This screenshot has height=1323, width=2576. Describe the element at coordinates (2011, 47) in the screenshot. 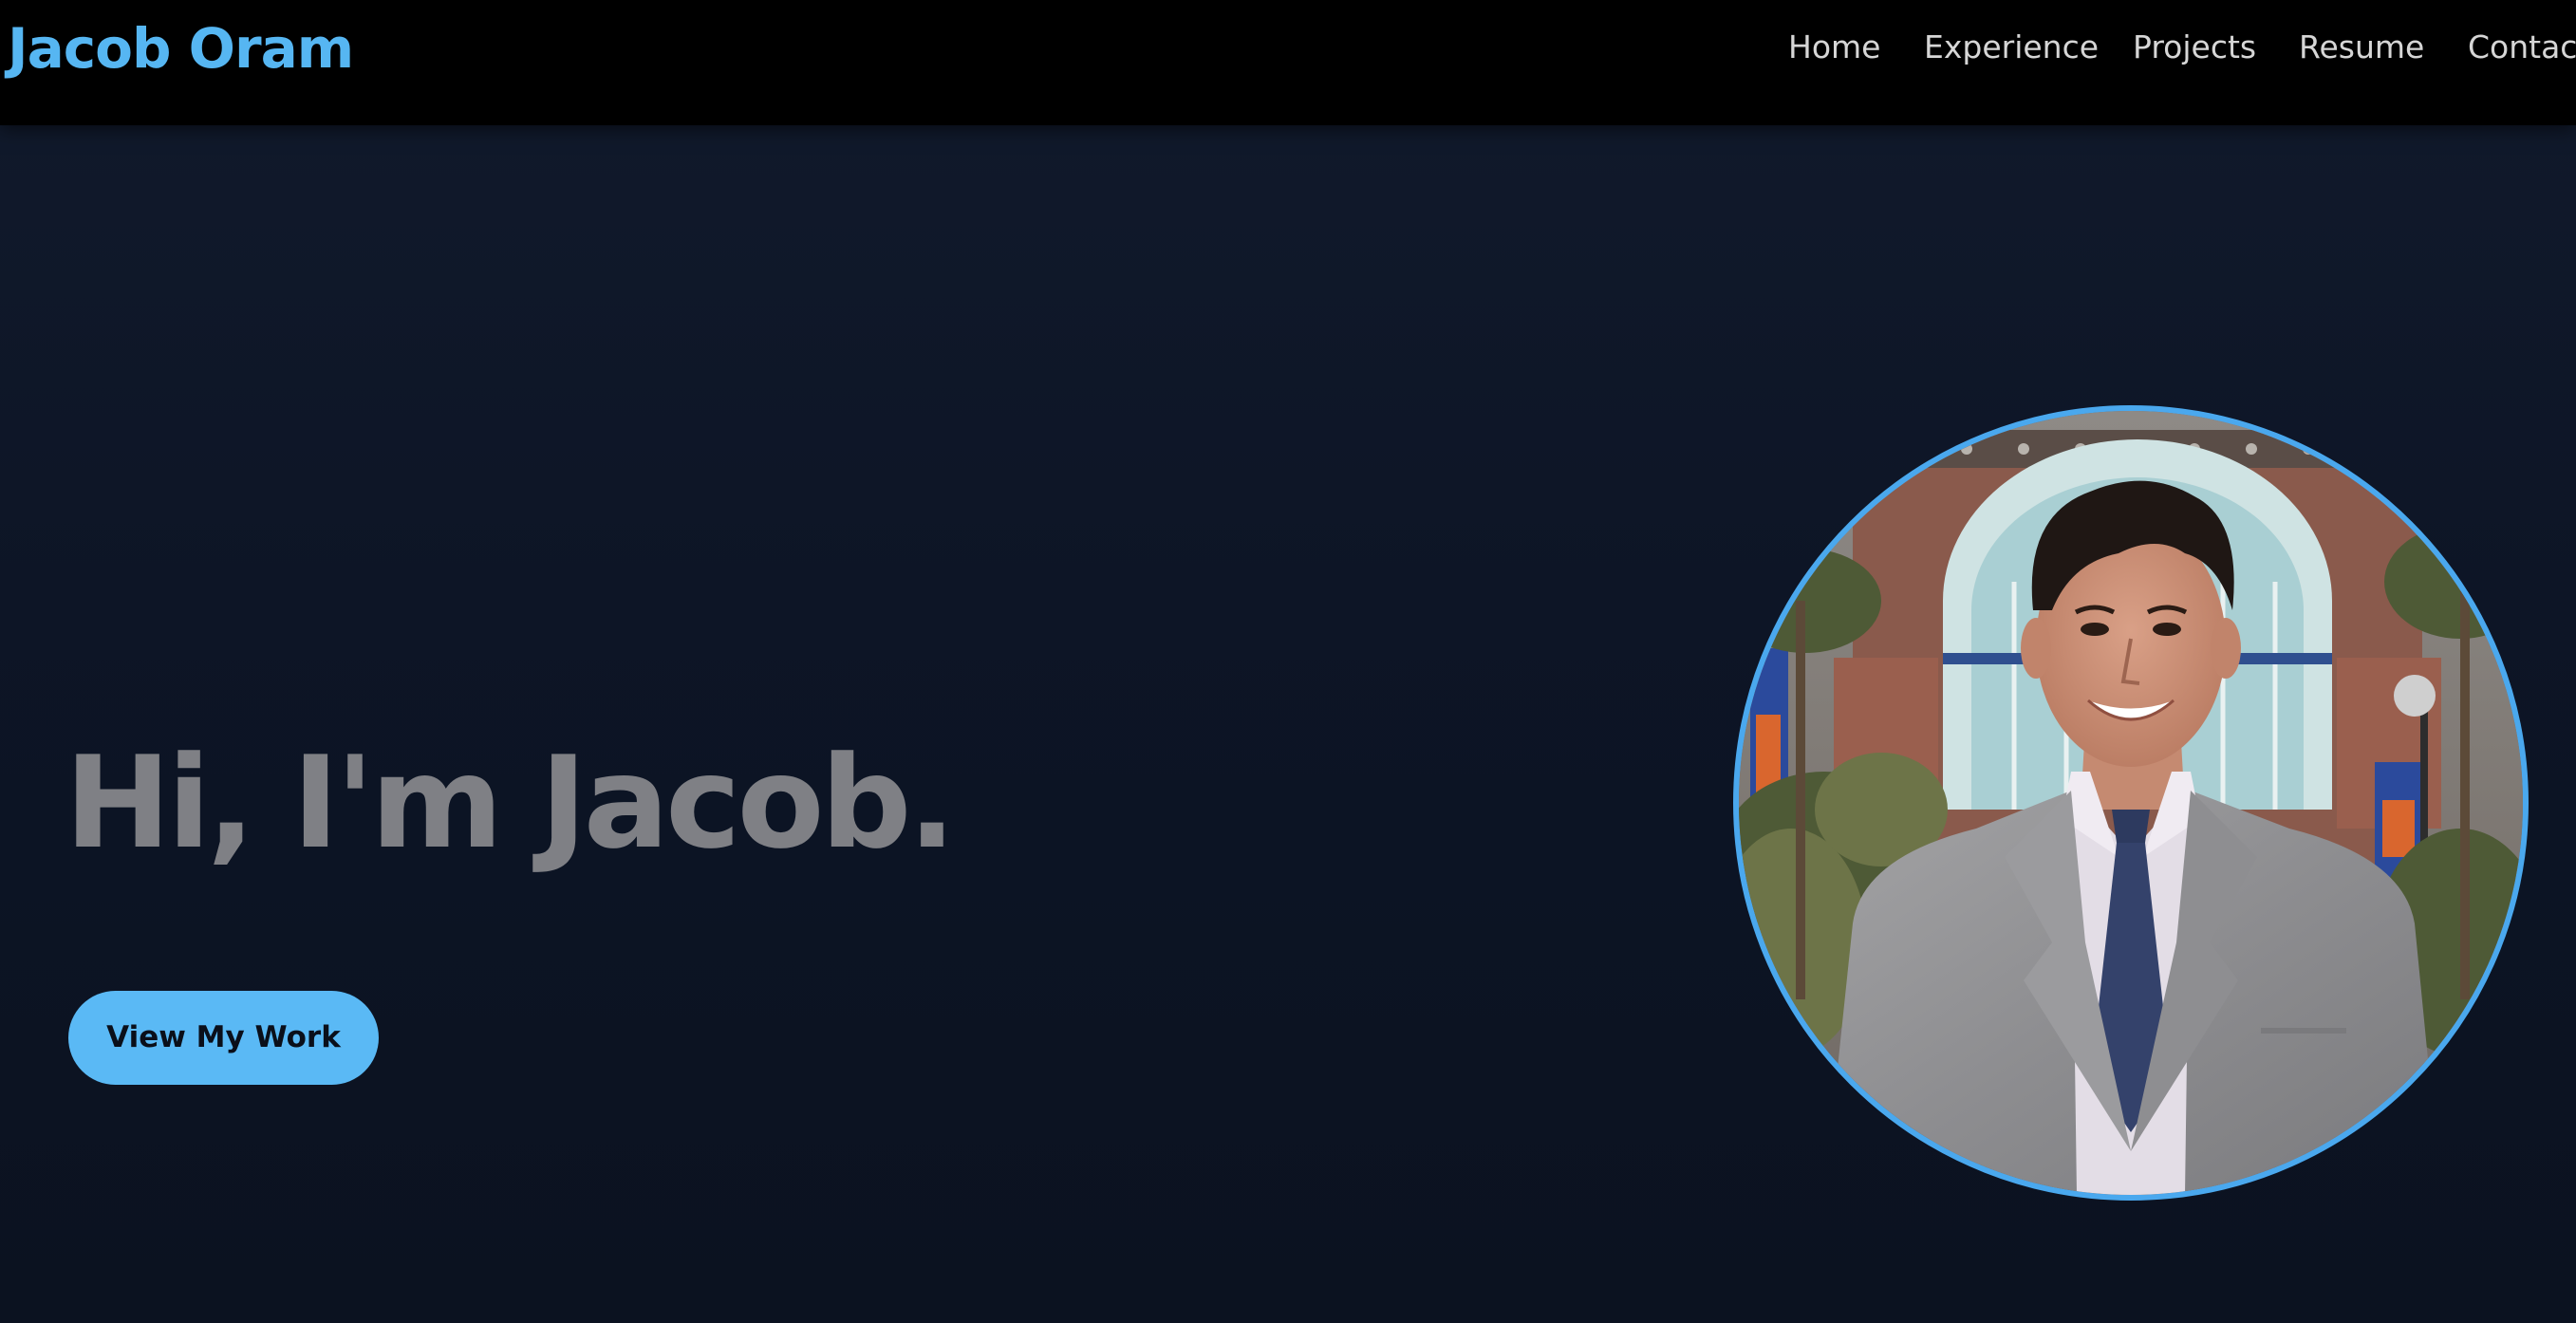

I see `nav-link-experience: Experience` at that location.